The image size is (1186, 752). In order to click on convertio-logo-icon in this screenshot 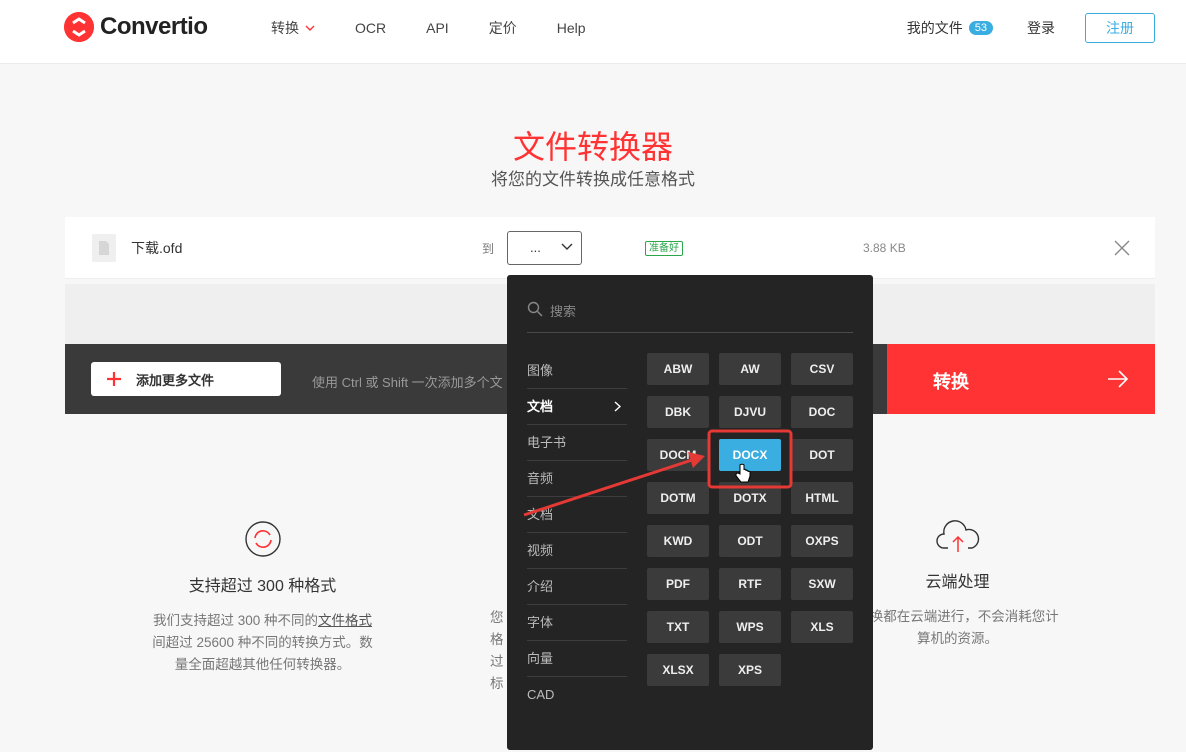, I will do `click(79, 27)`.